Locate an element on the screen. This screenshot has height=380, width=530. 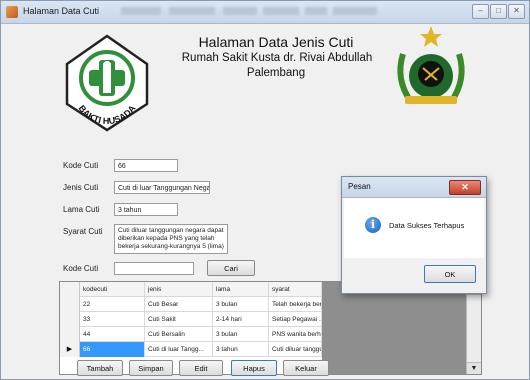
grid-header-row: kodecuti jenis lama syarat is located at coordinates (191, 289).